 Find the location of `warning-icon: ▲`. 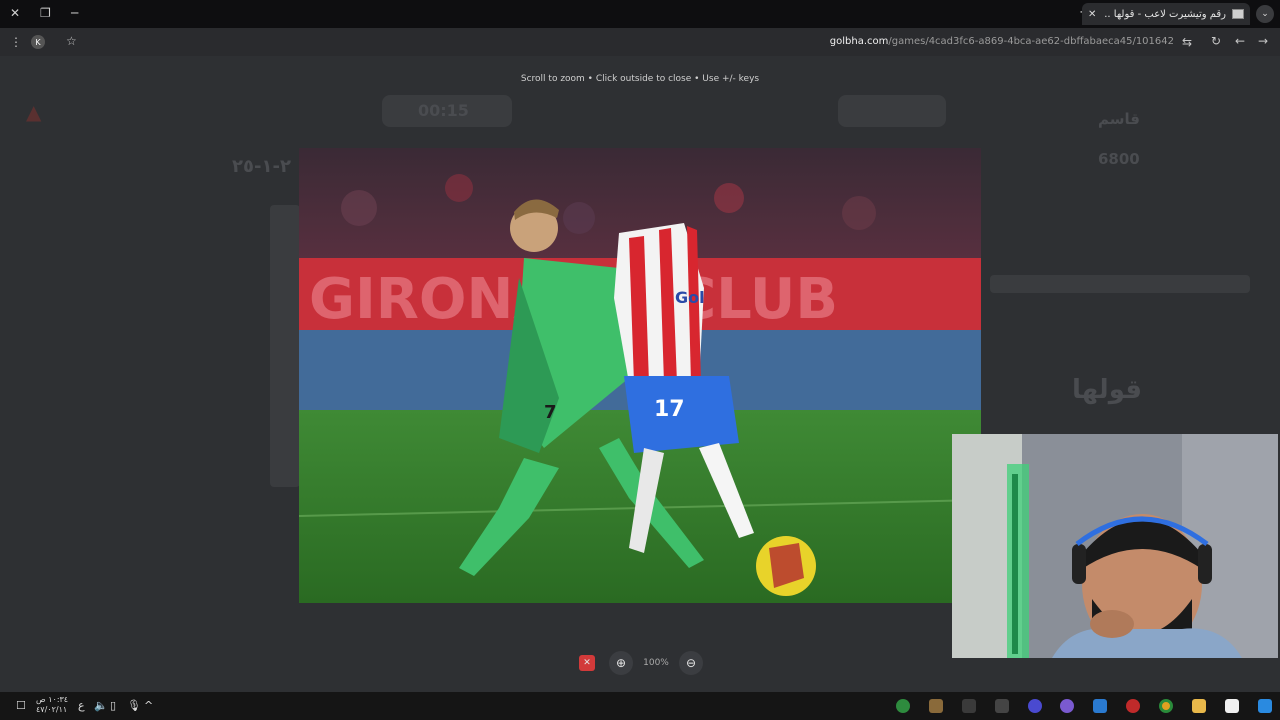

warning-icon: ▲ is located at coordinates (34, 112).